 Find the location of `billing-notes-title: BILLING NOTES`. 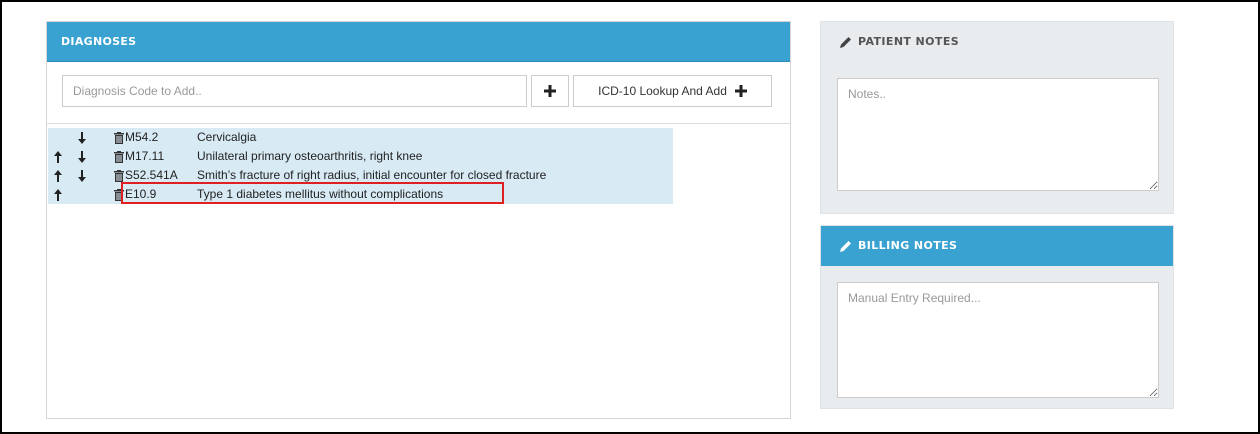

billing-notes-title: BILLING NOTES is located at coordinates (908, 245).